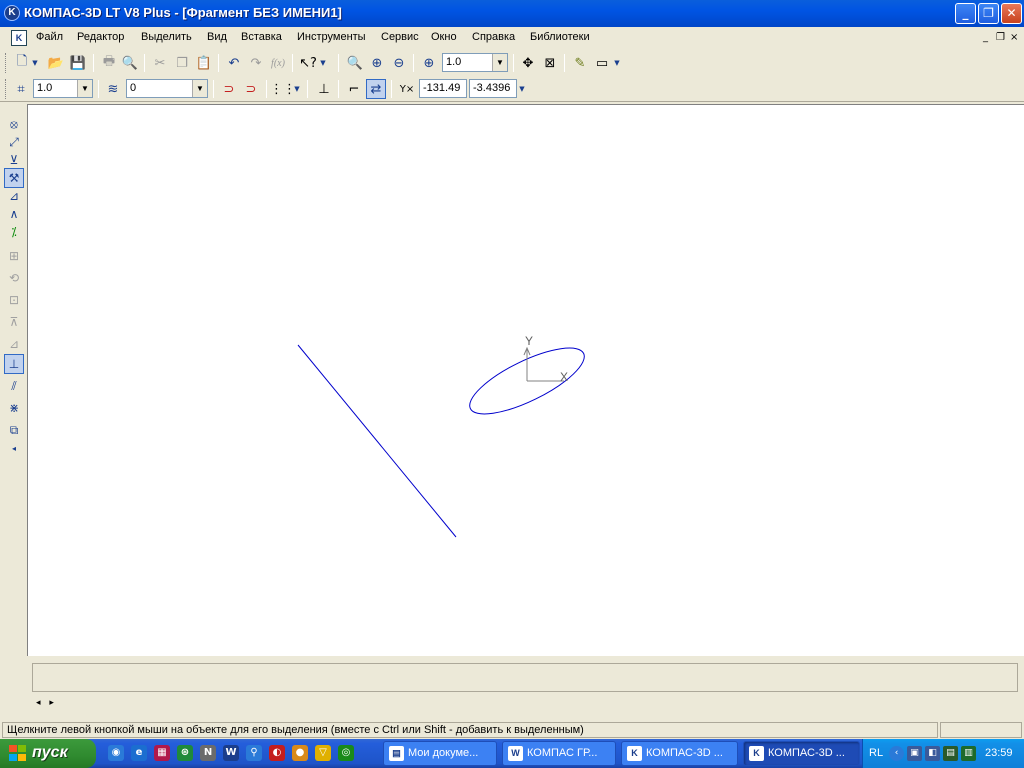  Describe the element at coordinates (602, 63) in the screenshot. I see `display-settings-icon: ▭` at that location.